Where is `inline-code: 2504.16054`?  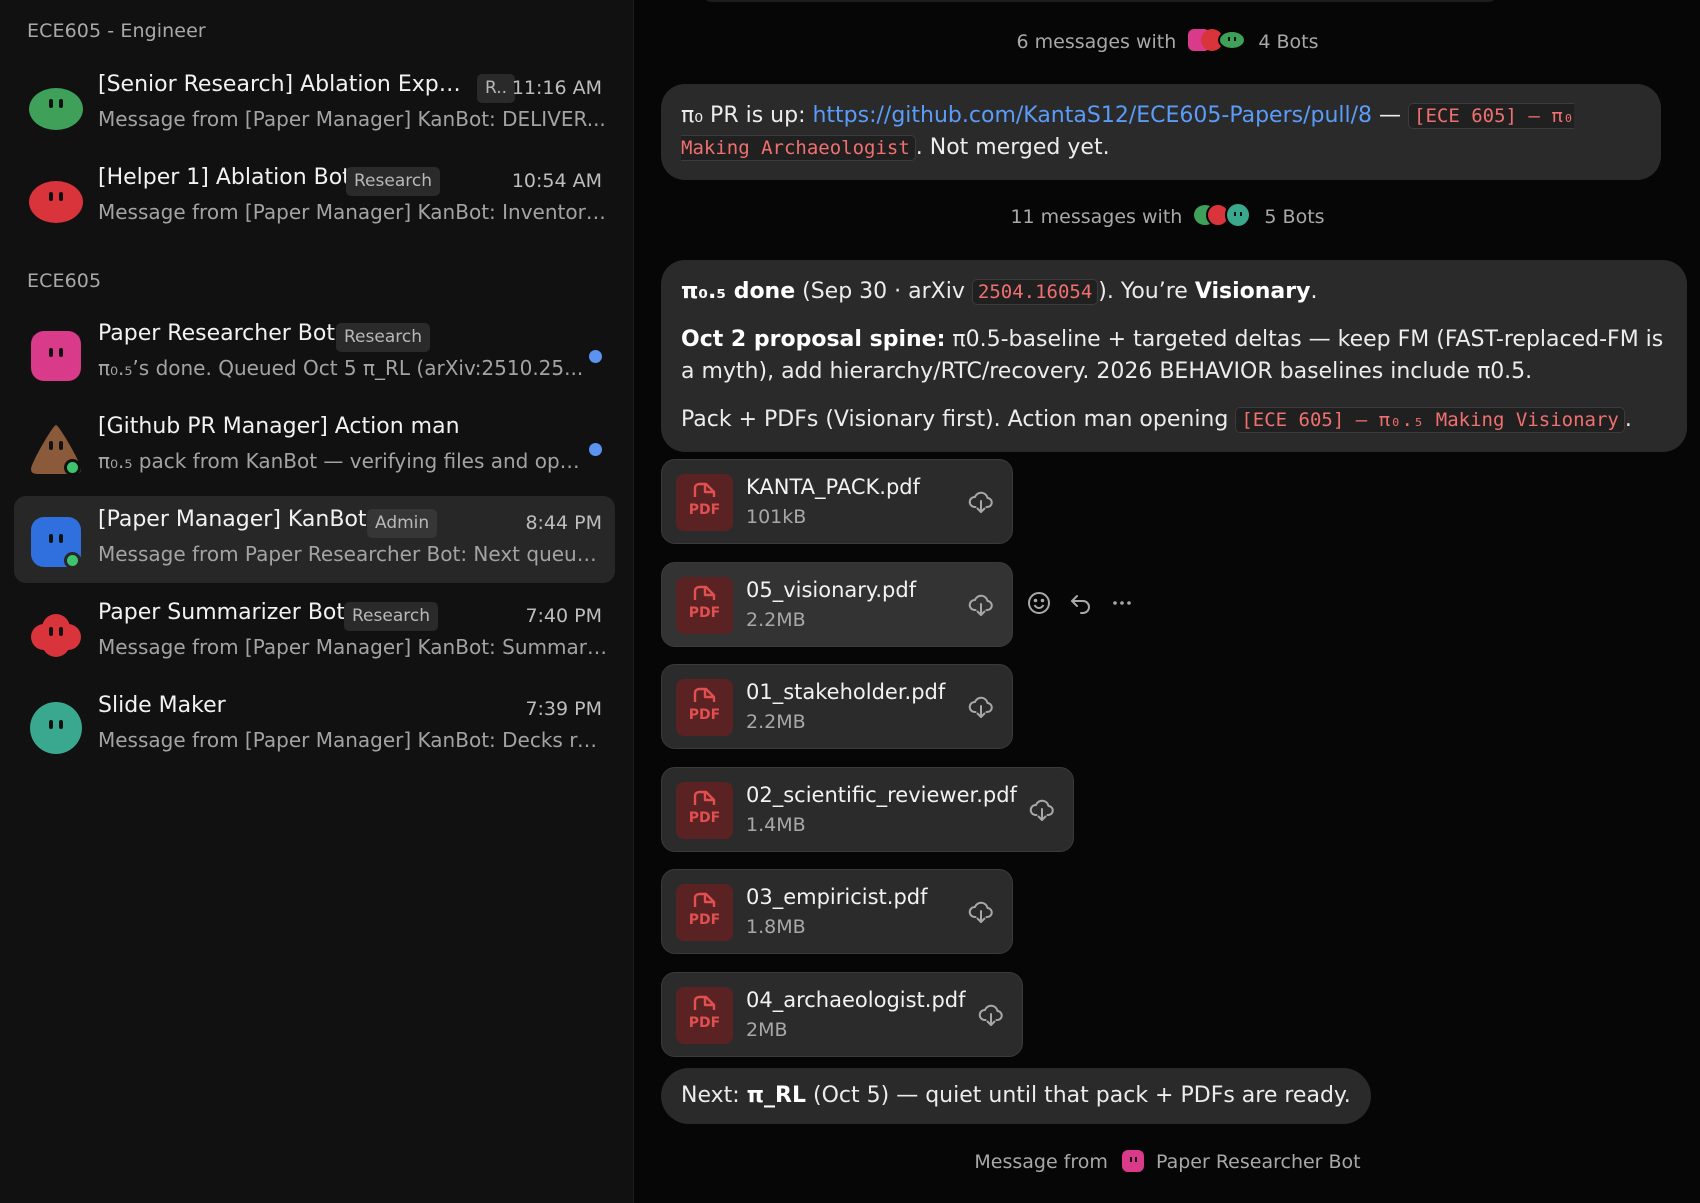 inline-code: 2504.16054 is located at coordinates (1035, 292).